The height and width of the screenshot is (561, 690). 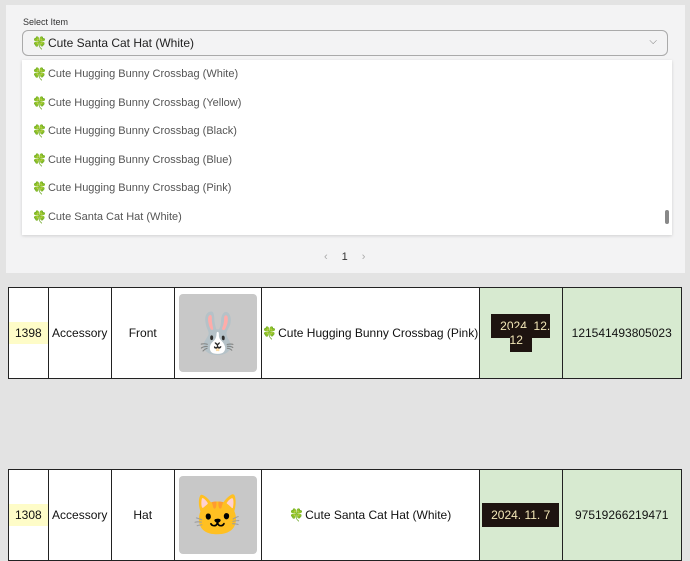 What do you see at coordinates (347, 188) in the screenshot?
I see `option: 🍀 Cute Hugging Bunny Crossbag (Pink)` at bounding box center [347, 188].